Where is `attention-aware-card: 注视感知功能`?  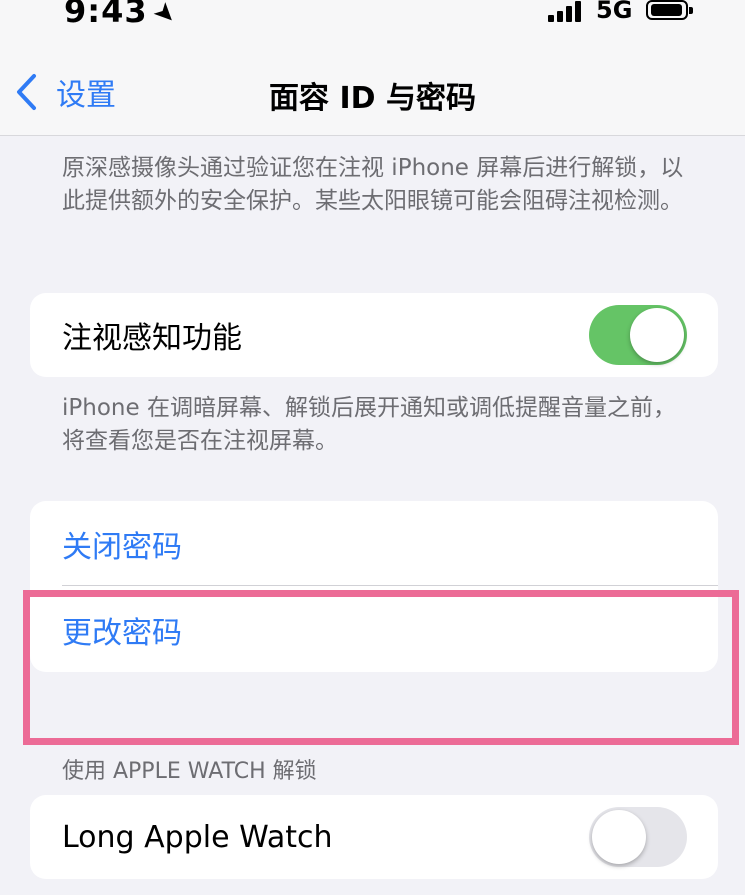
attention-aware-card: 注视感知功能 is located at coordinates (374, 335).